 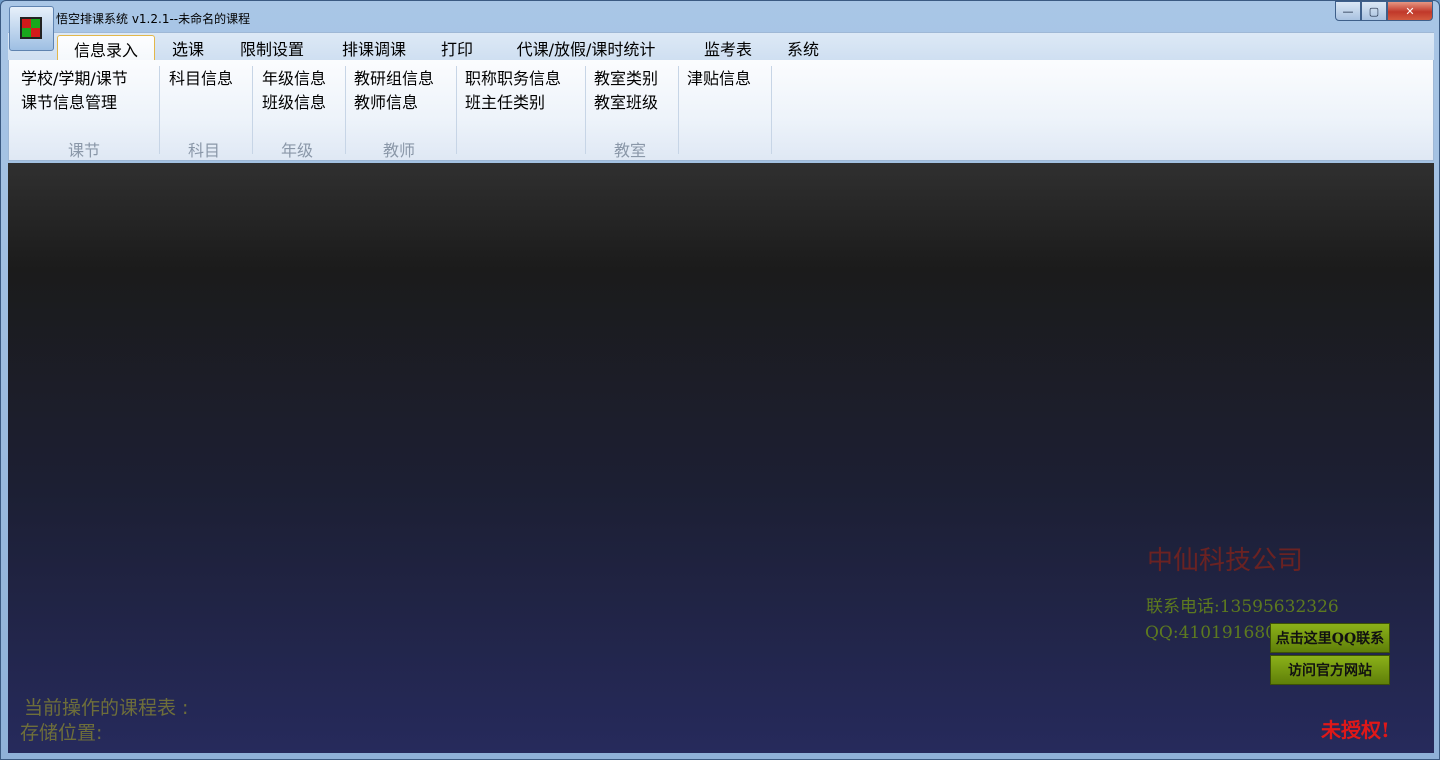 What do you see at coordinates (1225, 561) in the screenshot?
I see `company-name: 中仙科技公司` at bounding box center [1225, 561].